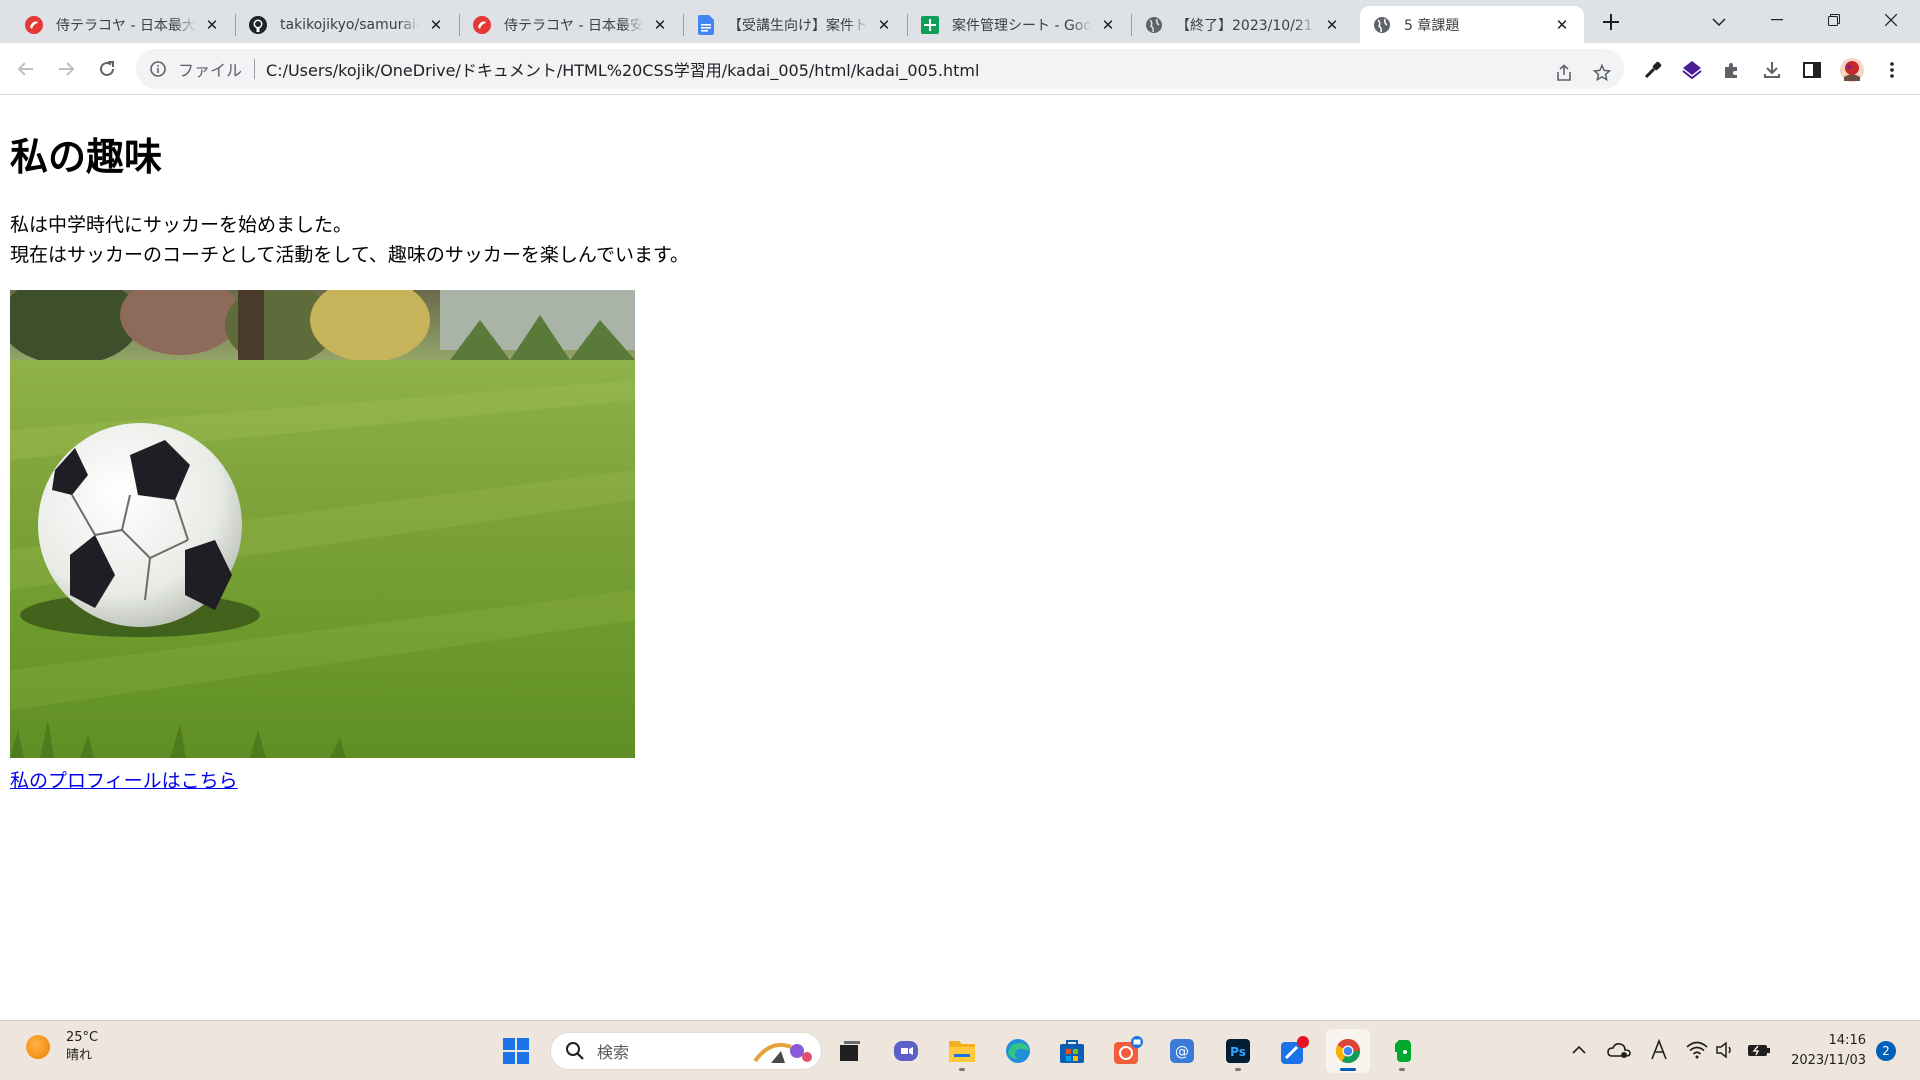  I want to click on tab-title: 5 章課題, so click(1432, 25).